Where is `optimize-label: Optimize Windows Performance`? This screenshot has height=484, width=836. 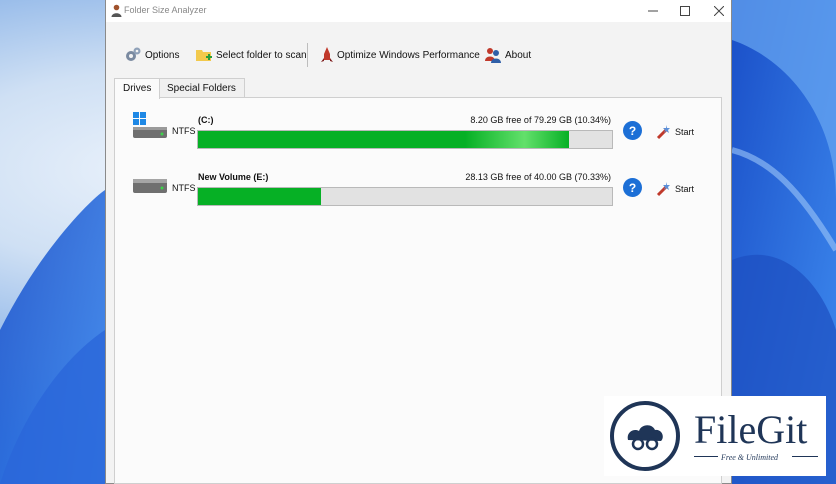 optimize-label: Optimize Windows Performance is located at coordinates (408, 55).